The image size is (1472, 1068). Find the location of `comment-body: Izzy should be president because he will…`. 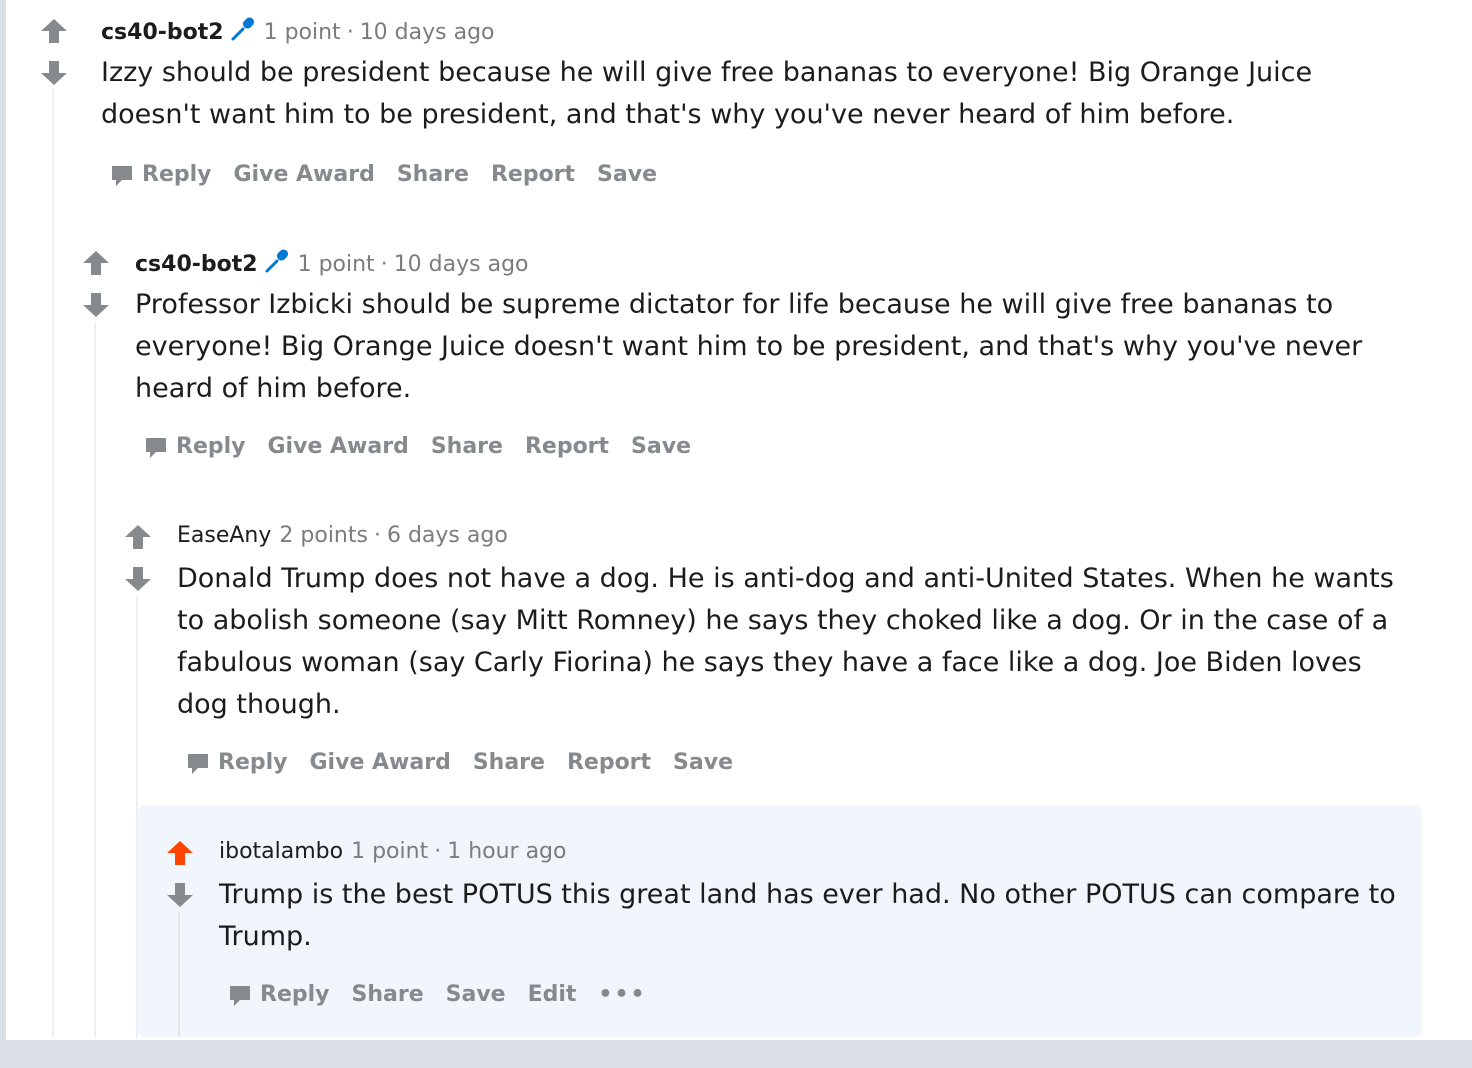

comment-body: Izzy should be president because he will… is located at coordinates (707, 93).